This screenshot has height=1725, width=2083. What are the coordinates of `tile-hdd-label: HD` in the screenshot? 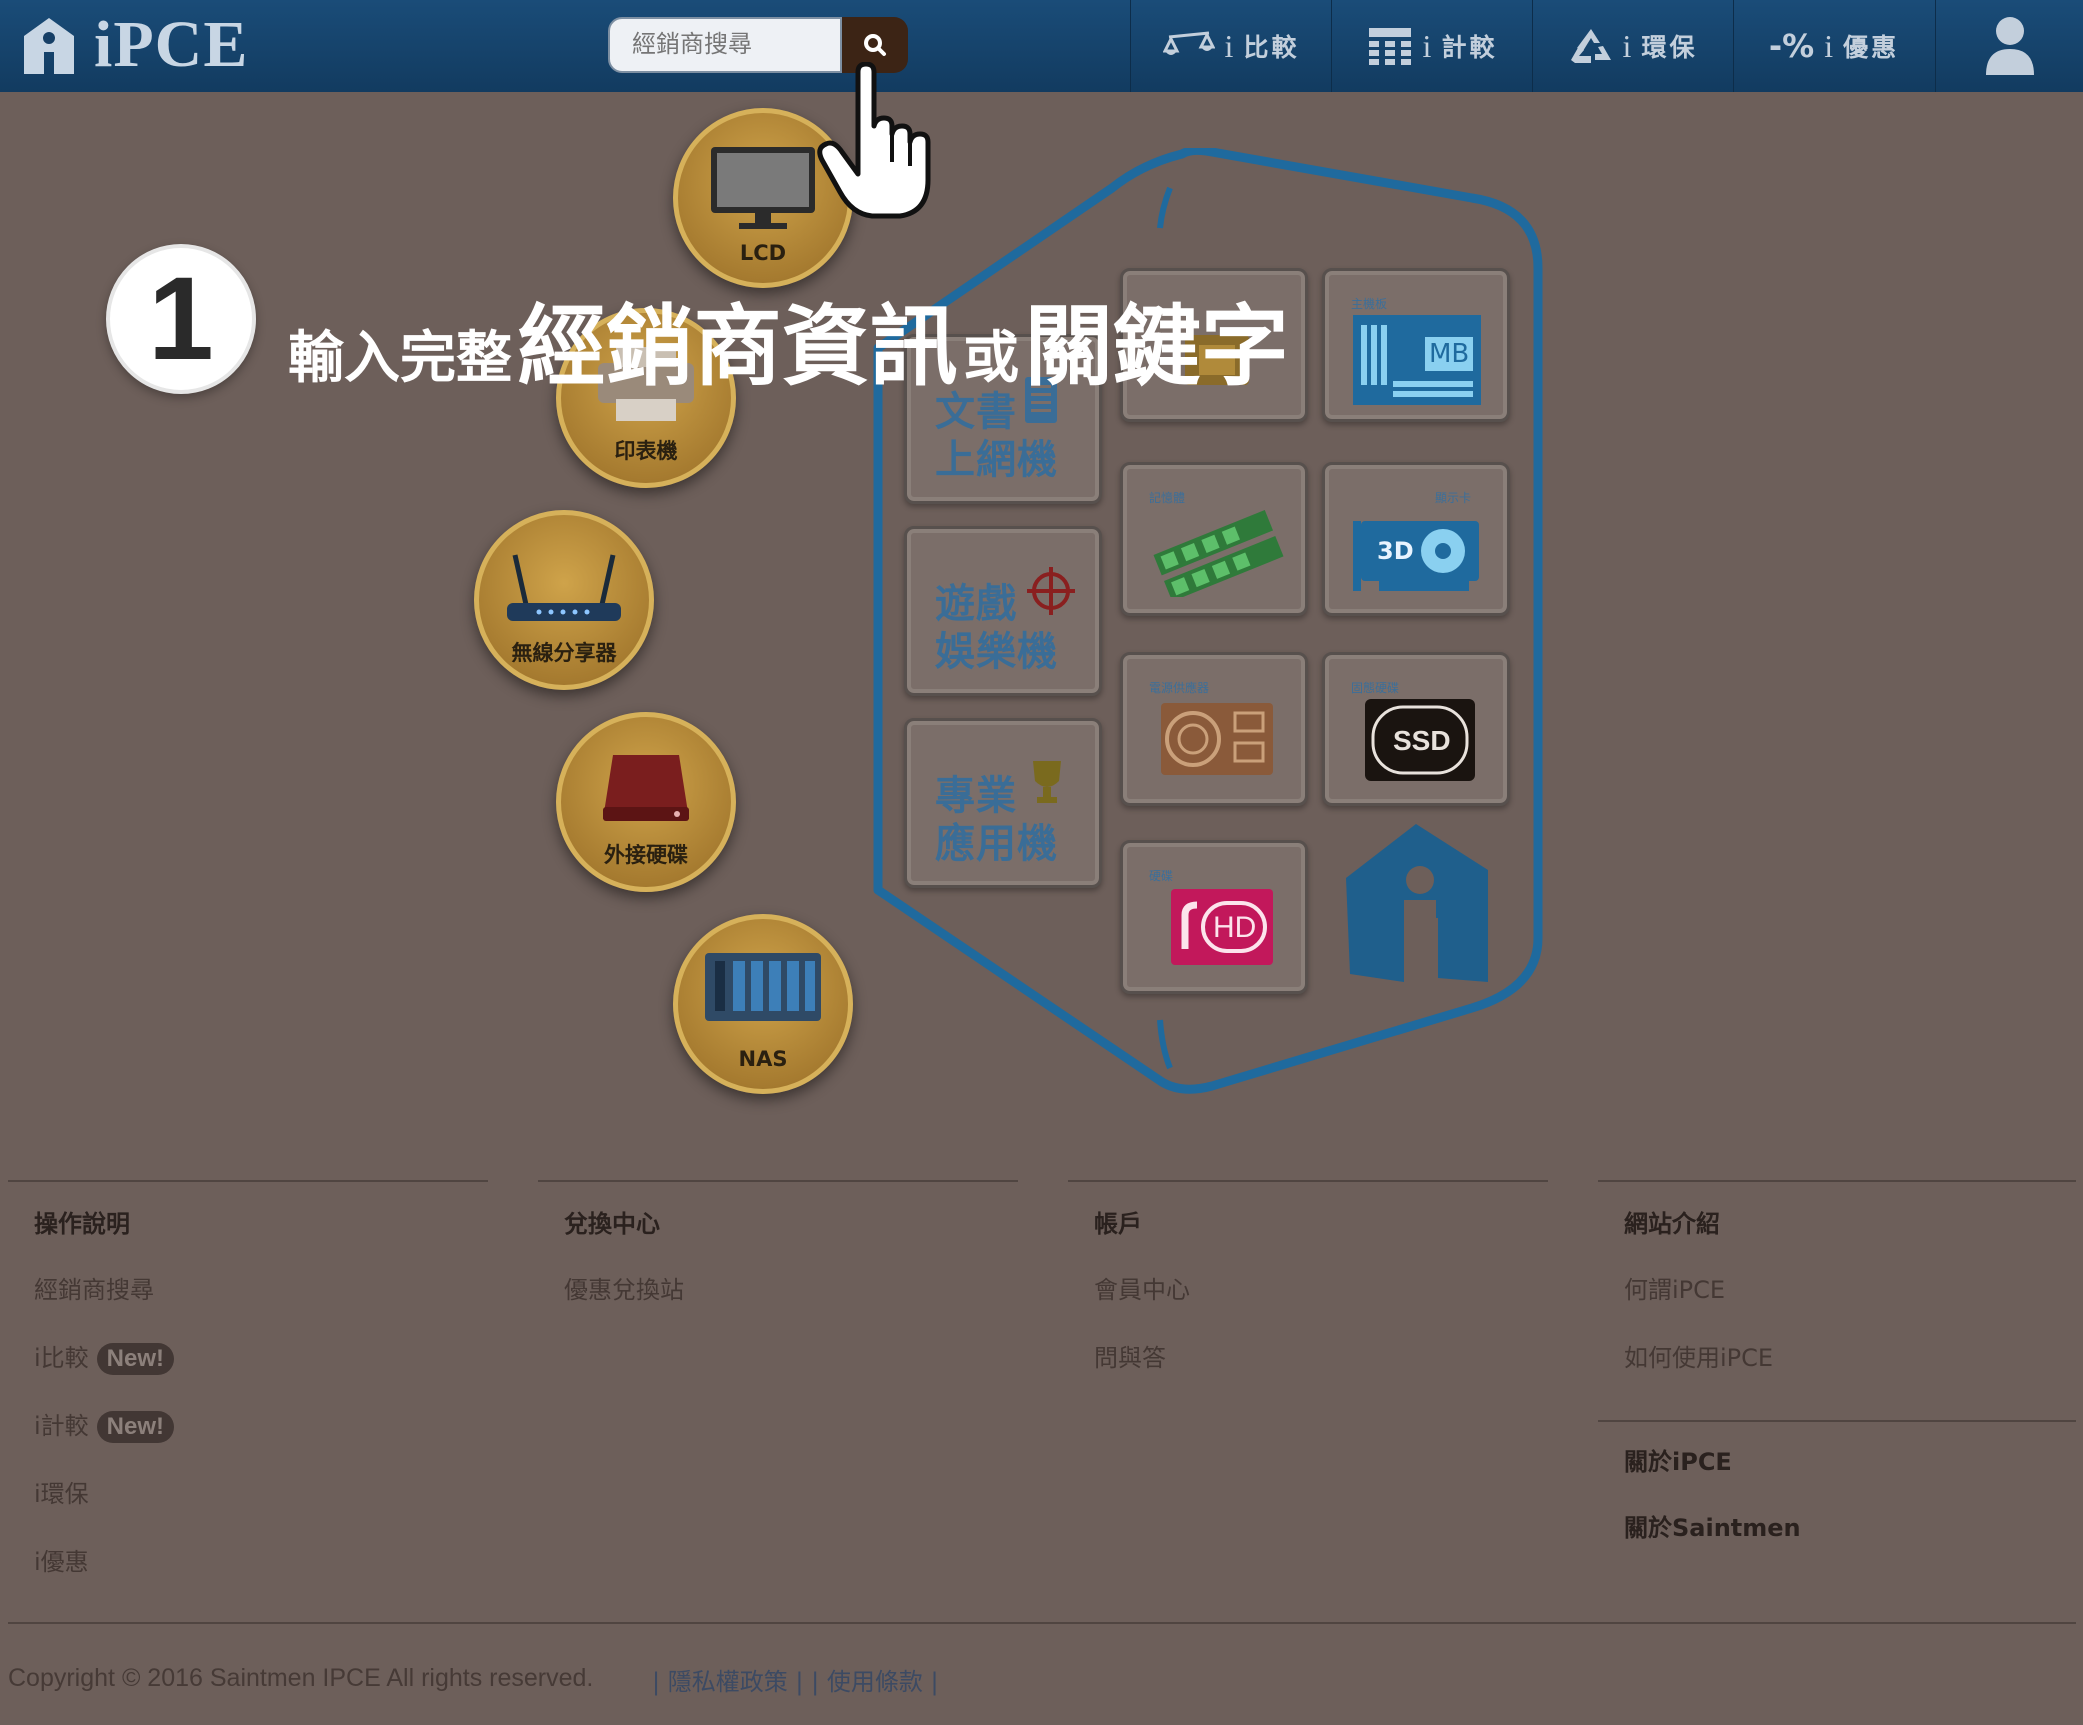 It's located at (1235, 927).